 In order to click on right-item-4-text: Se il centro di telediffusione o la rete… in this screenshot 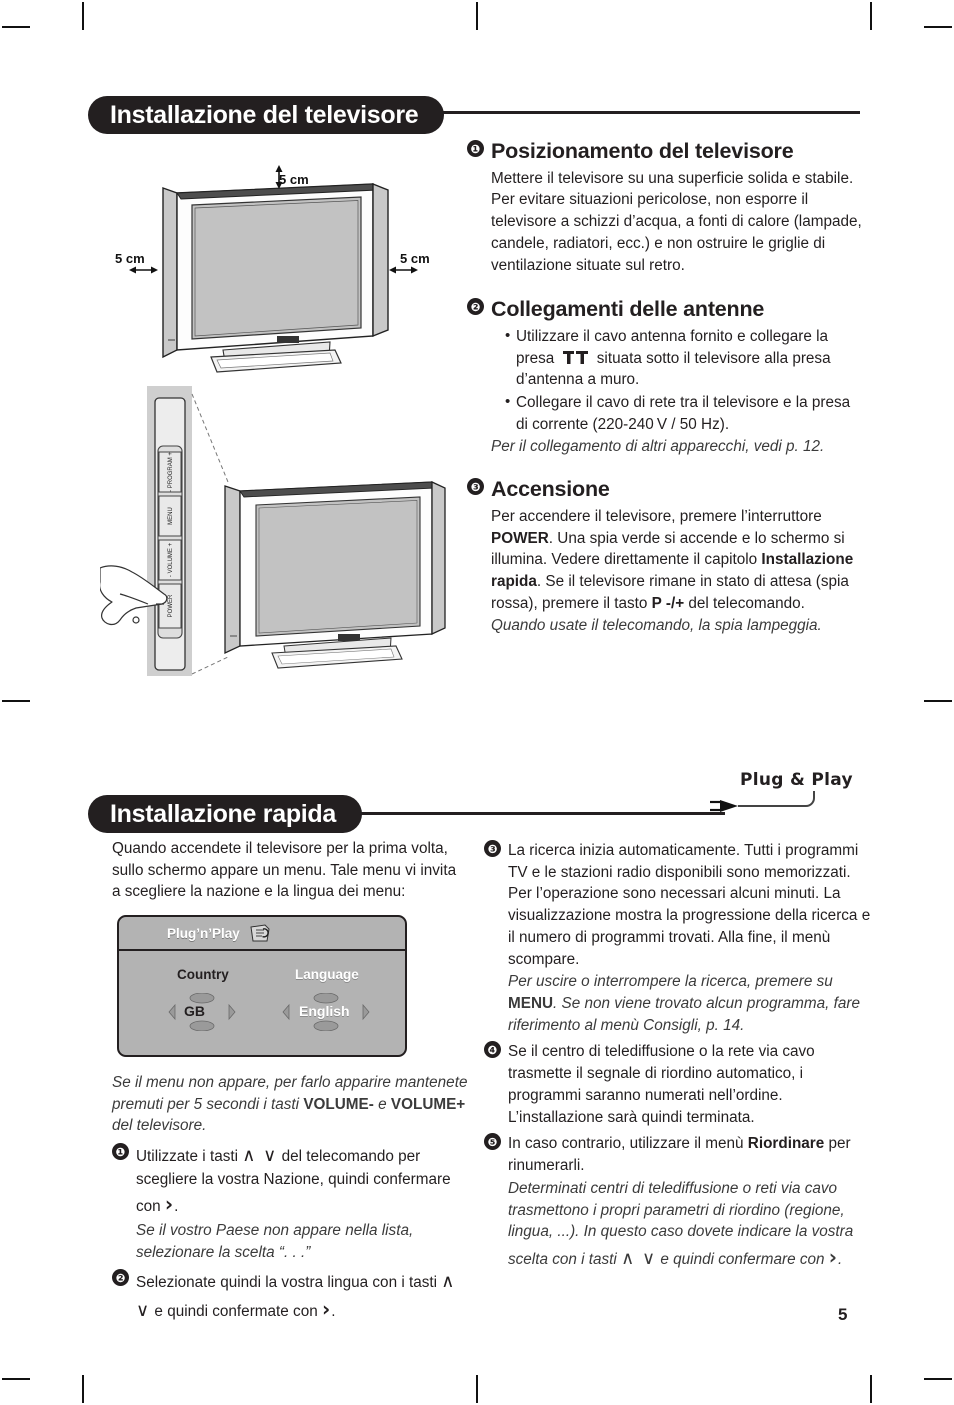, I will do `click(661, 1084)`.